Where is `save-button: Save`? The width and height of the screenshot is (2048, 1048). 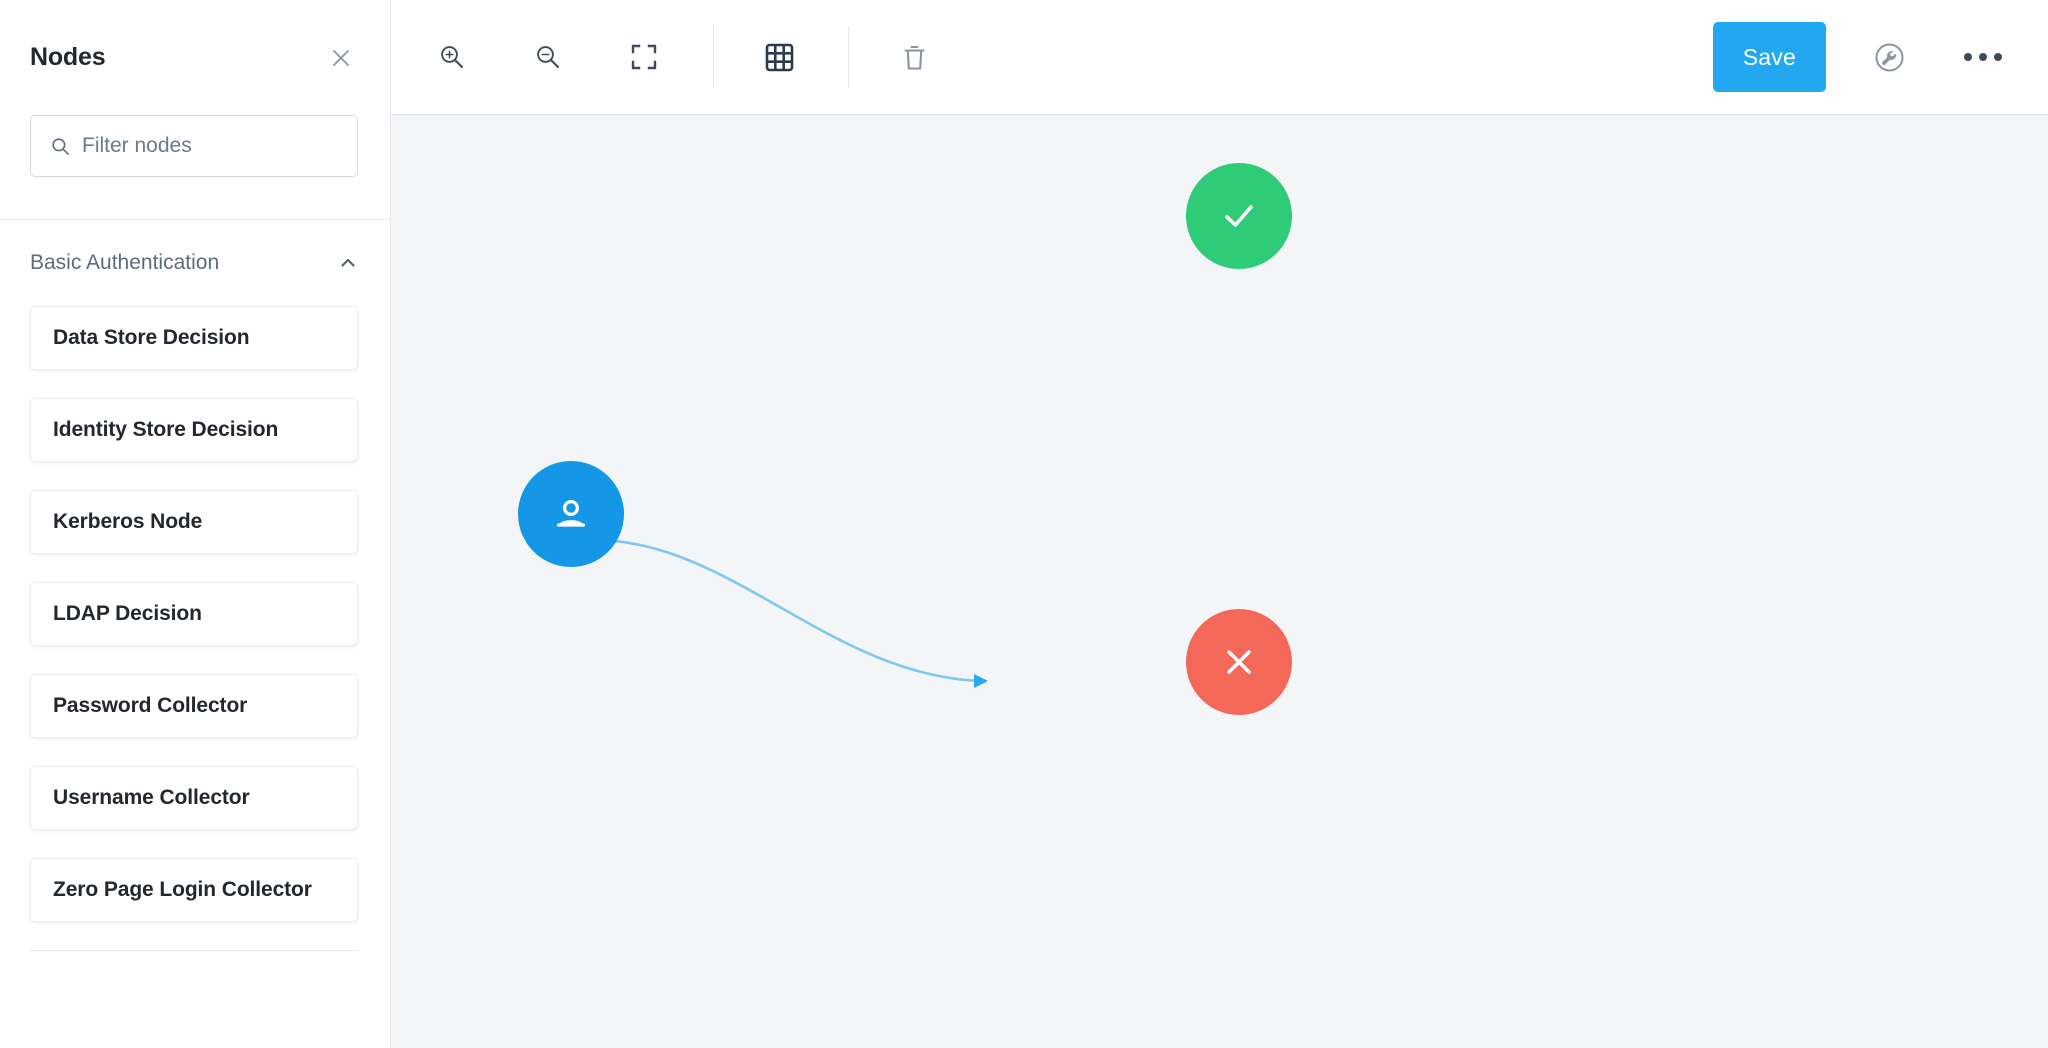 save-button: Save is located at coordinates (1769, 57).